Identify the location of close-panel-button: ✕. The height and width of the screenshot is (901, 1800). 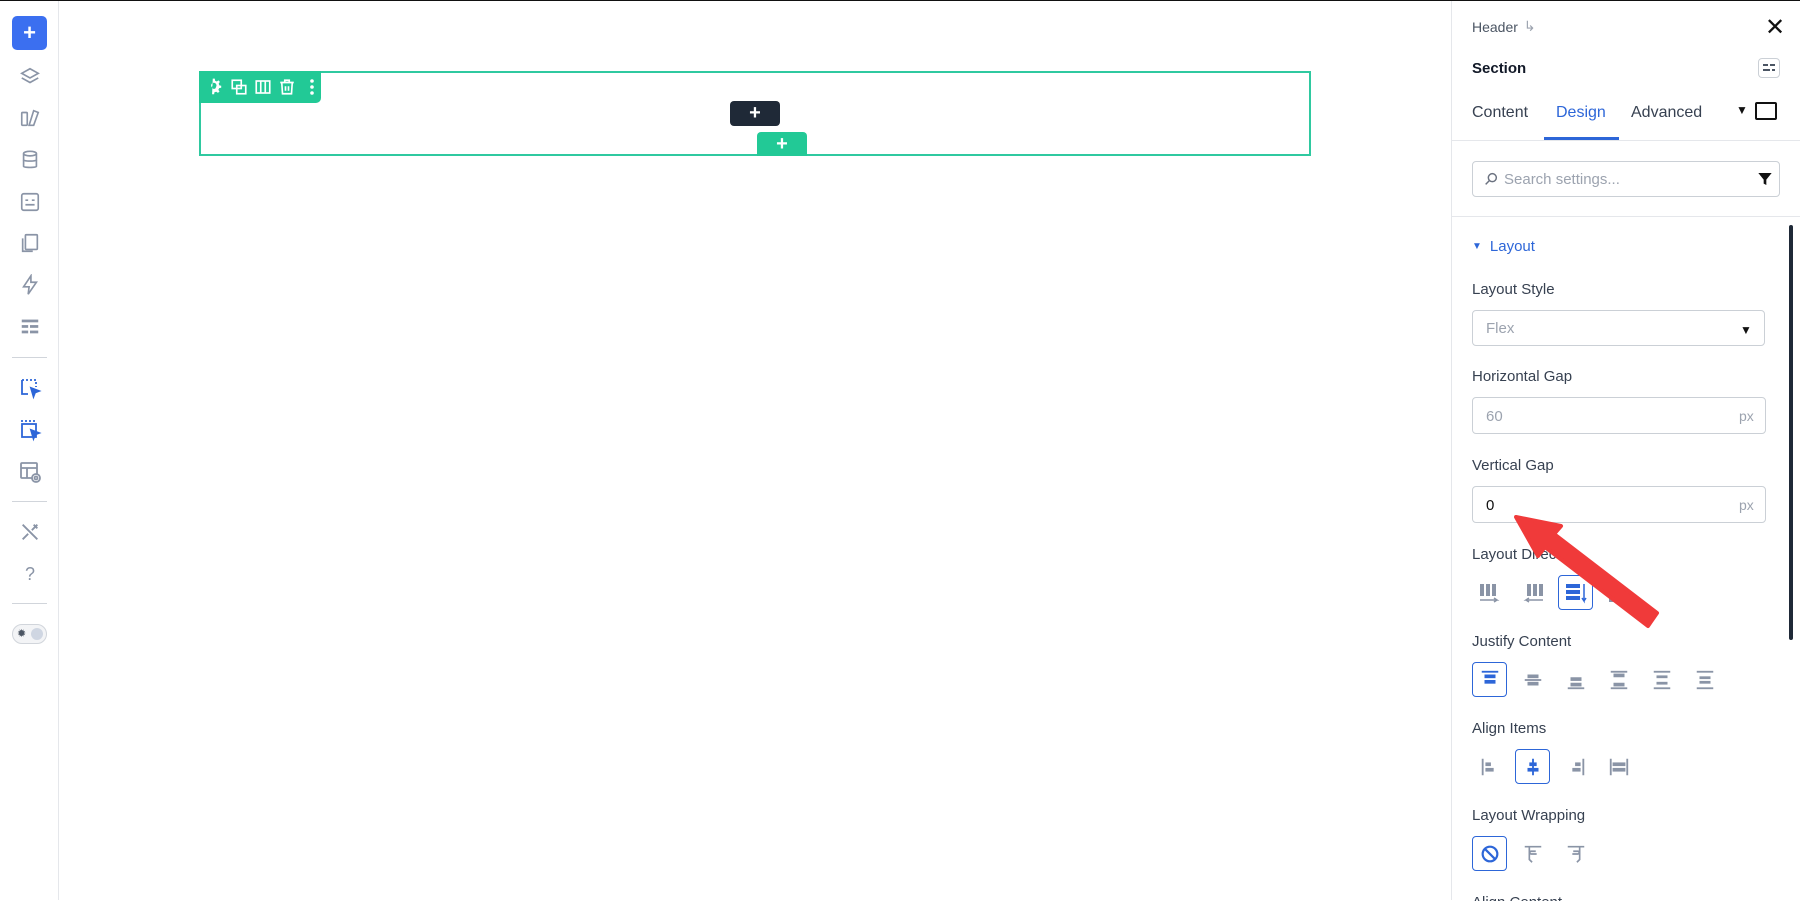
(1775, 28).